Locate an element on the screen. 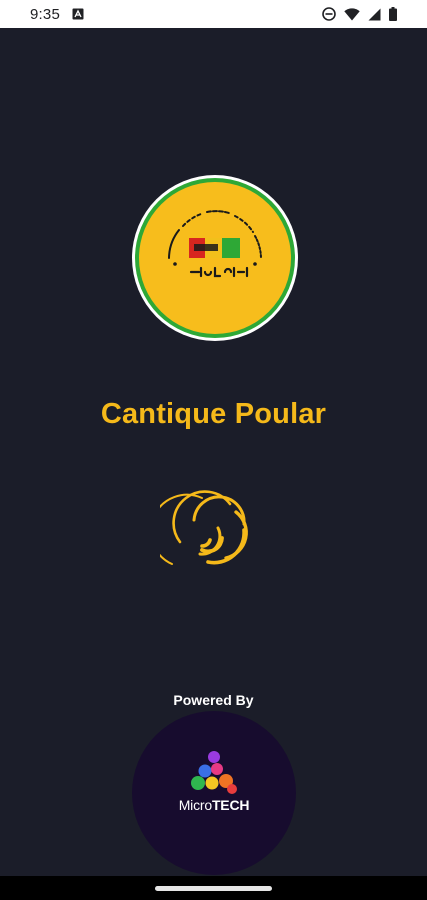  app-logo-badge is located at coordinates (215, 258).